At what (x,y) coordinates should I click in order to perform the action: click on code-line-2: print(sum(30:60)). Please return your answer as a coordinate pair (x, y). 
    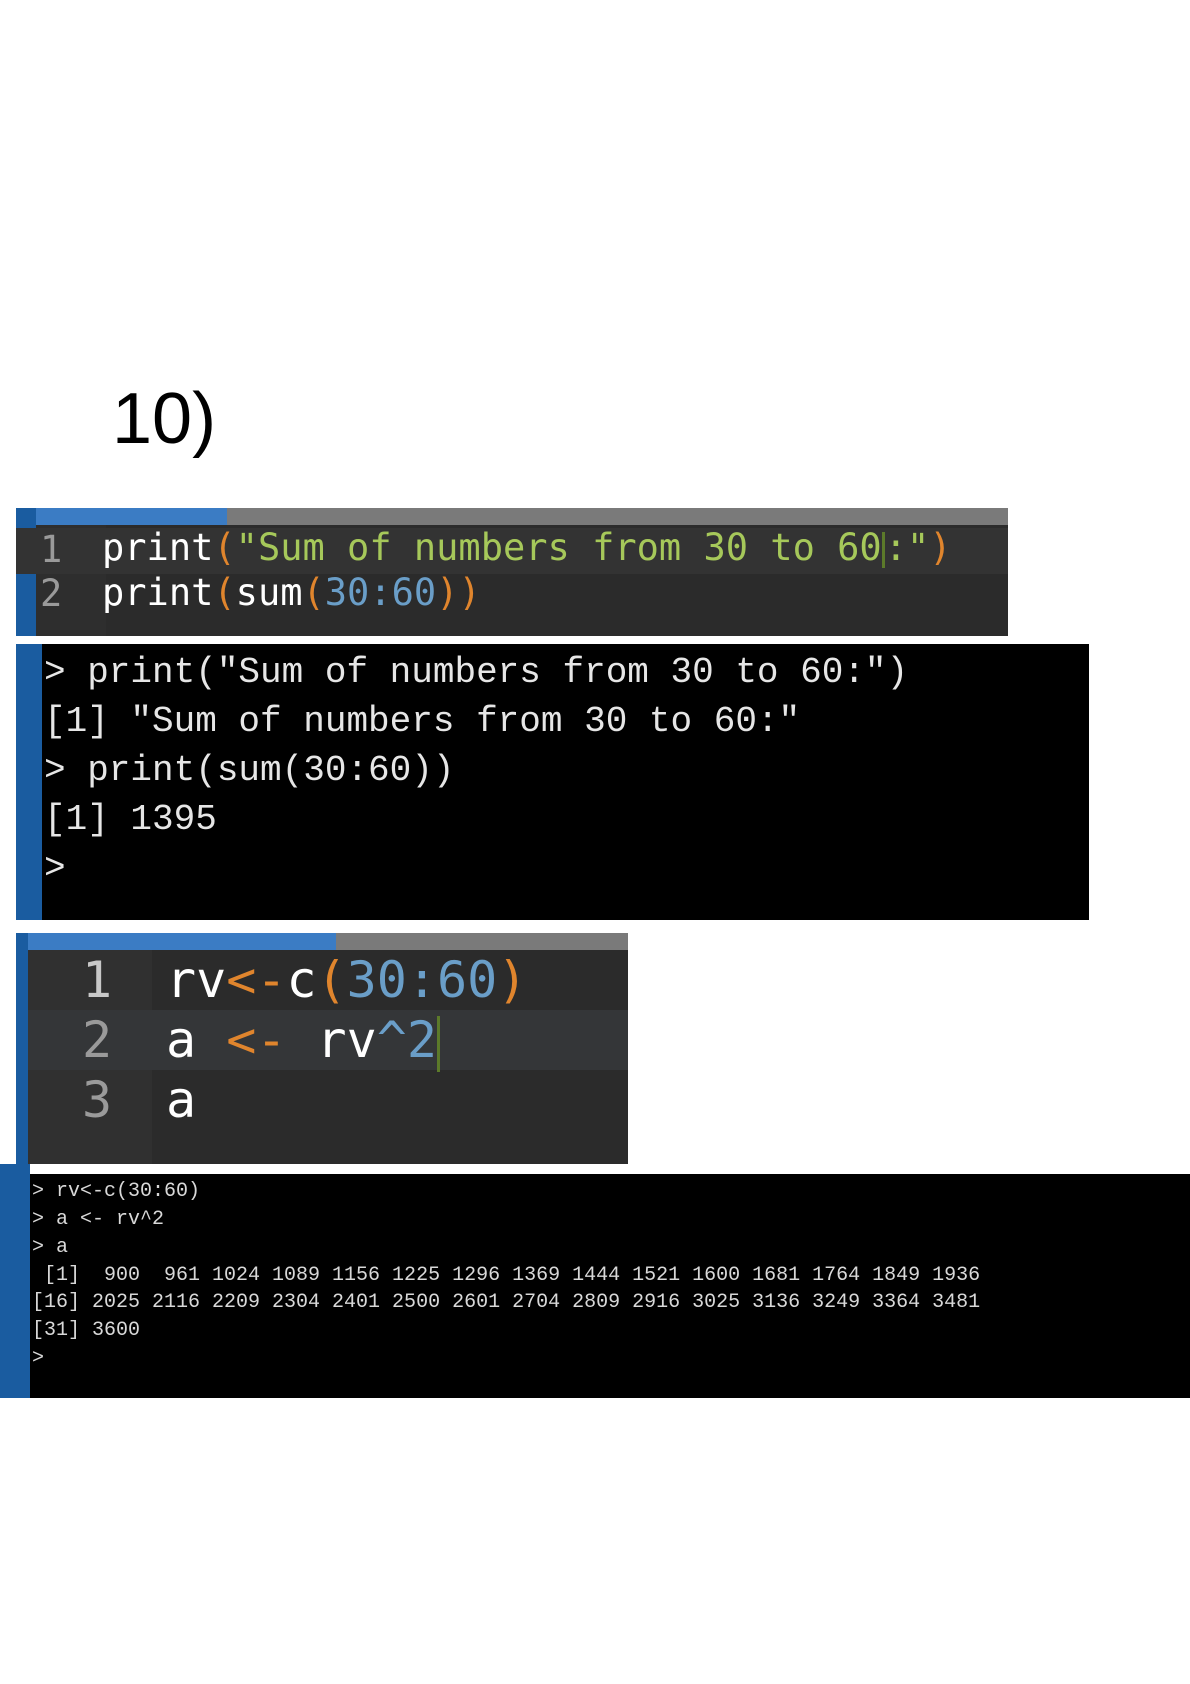
    Looking at the image, I should click on (291, 592).